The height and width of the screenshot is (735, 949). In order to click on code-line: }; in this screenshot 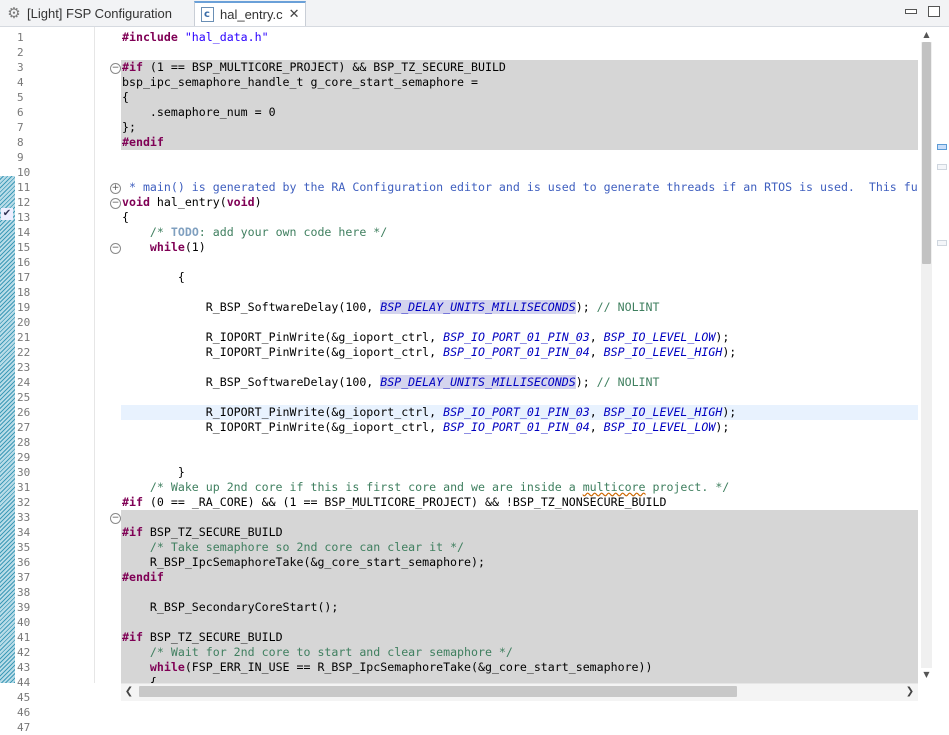, I will do `click(519, 127)`.